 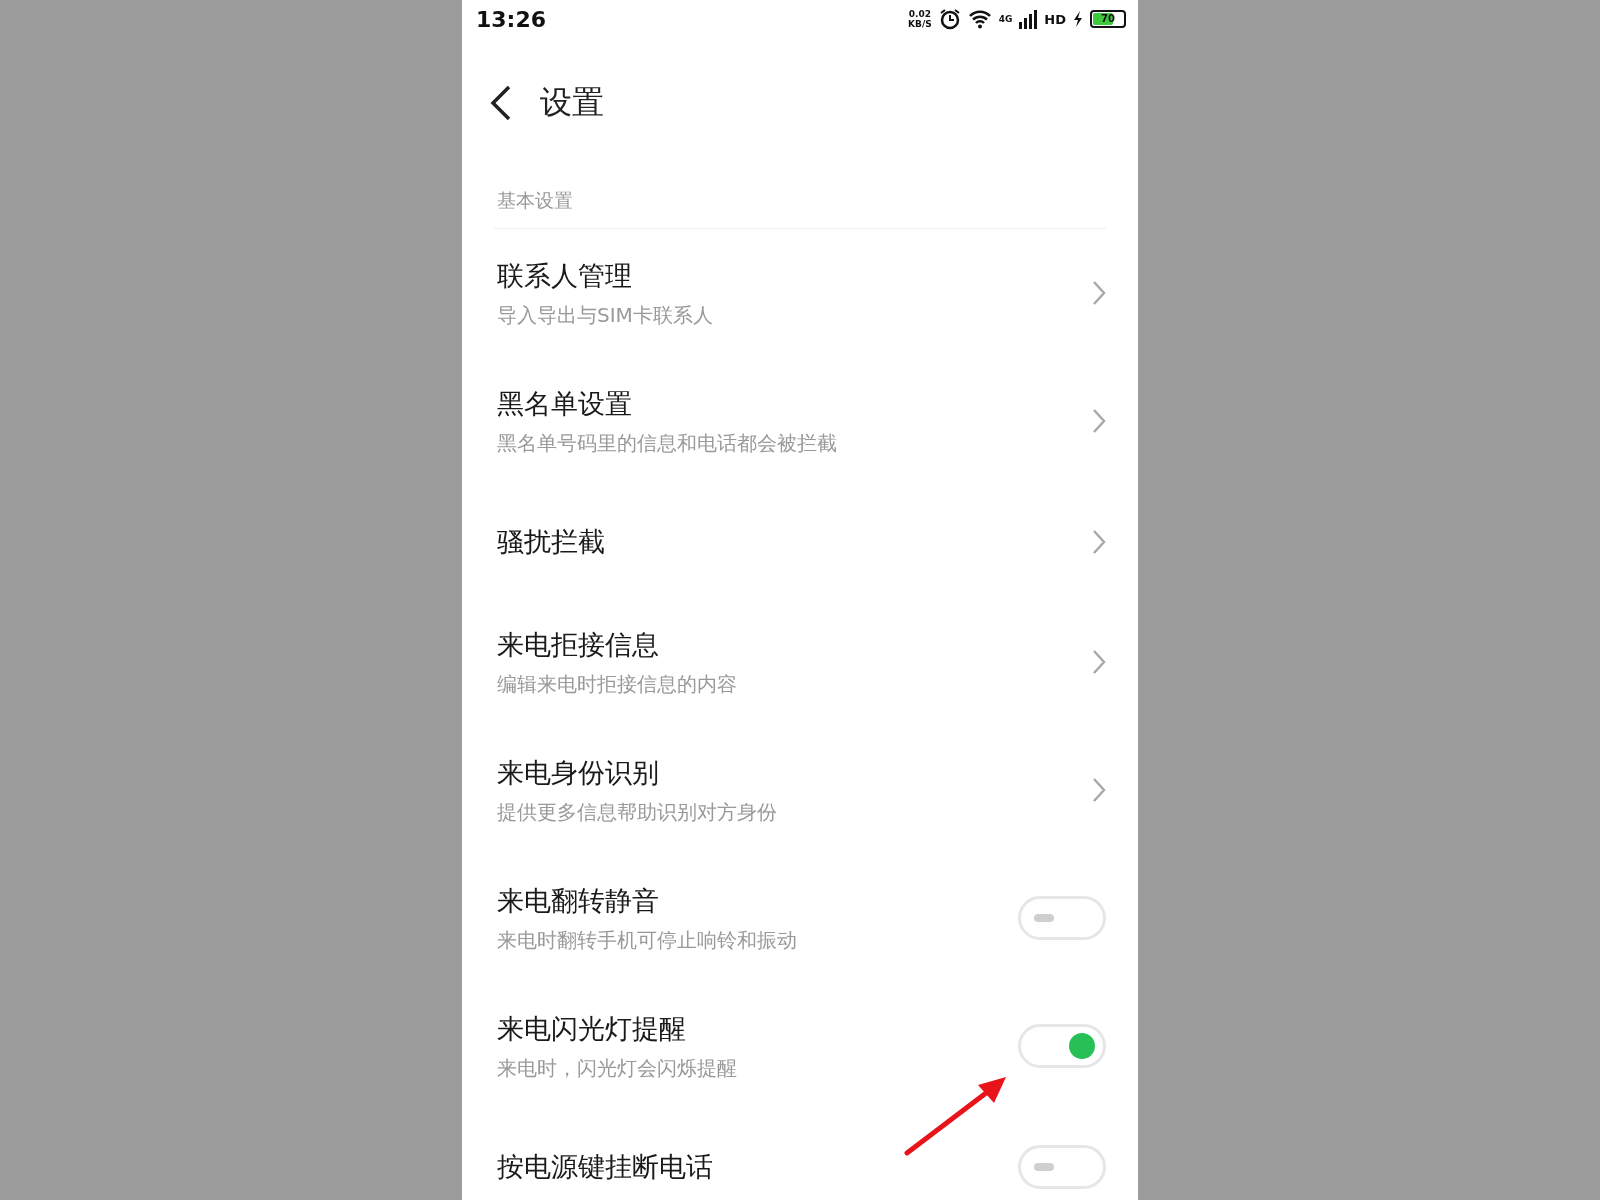 I want to click on network-speed: 0.02 KB/S, so click(x=920, y=19).